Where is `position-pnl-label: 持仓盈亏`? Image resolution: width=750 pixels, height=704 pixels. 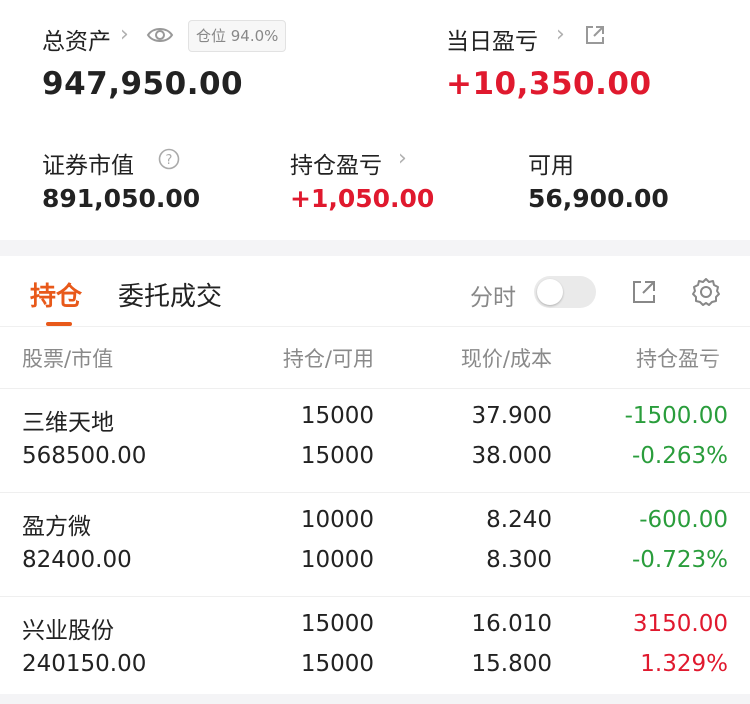 position-pnl-label: 持仓盈亏 is located at coordinates (336, 163).